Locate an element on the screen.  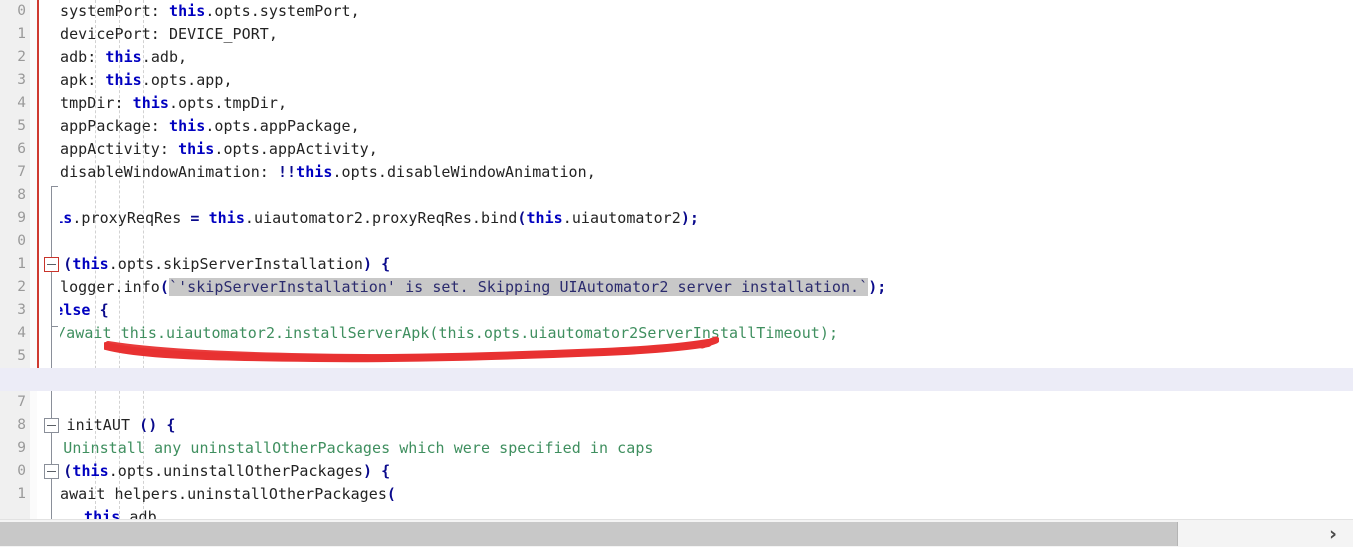
code-line: appPackage: this.opts.appPackage, is located at coordinates (210, 126).